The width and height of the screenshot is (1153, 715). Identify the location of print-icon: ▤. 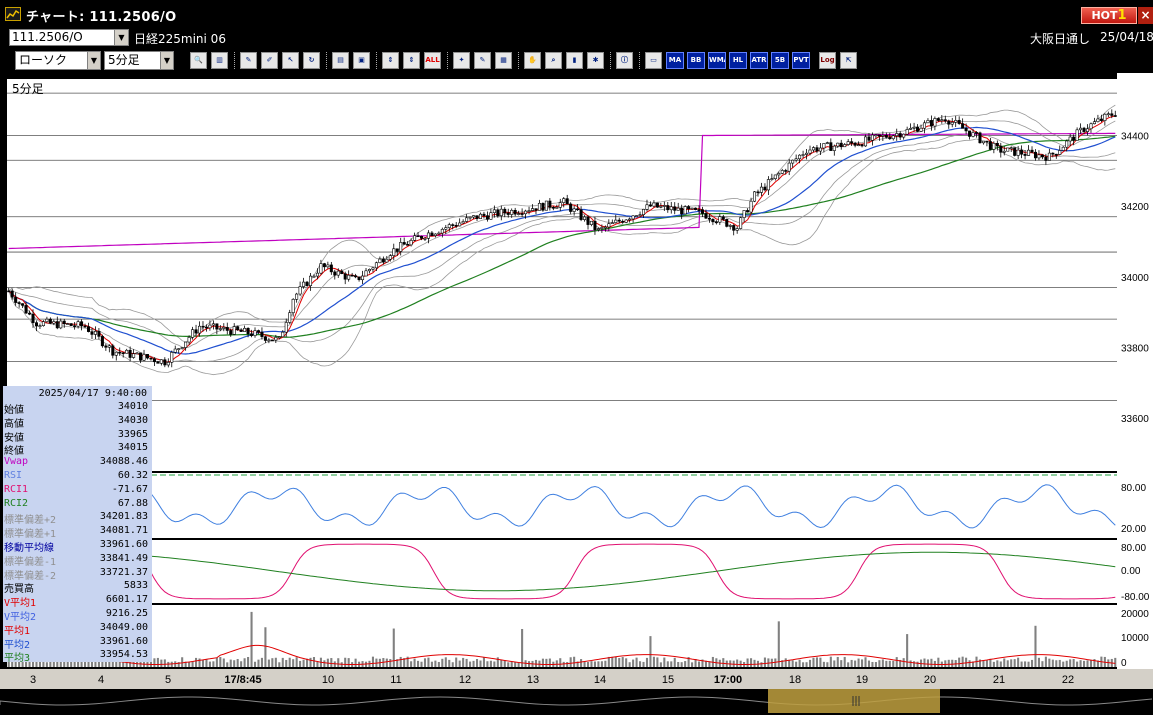
(340, 60).